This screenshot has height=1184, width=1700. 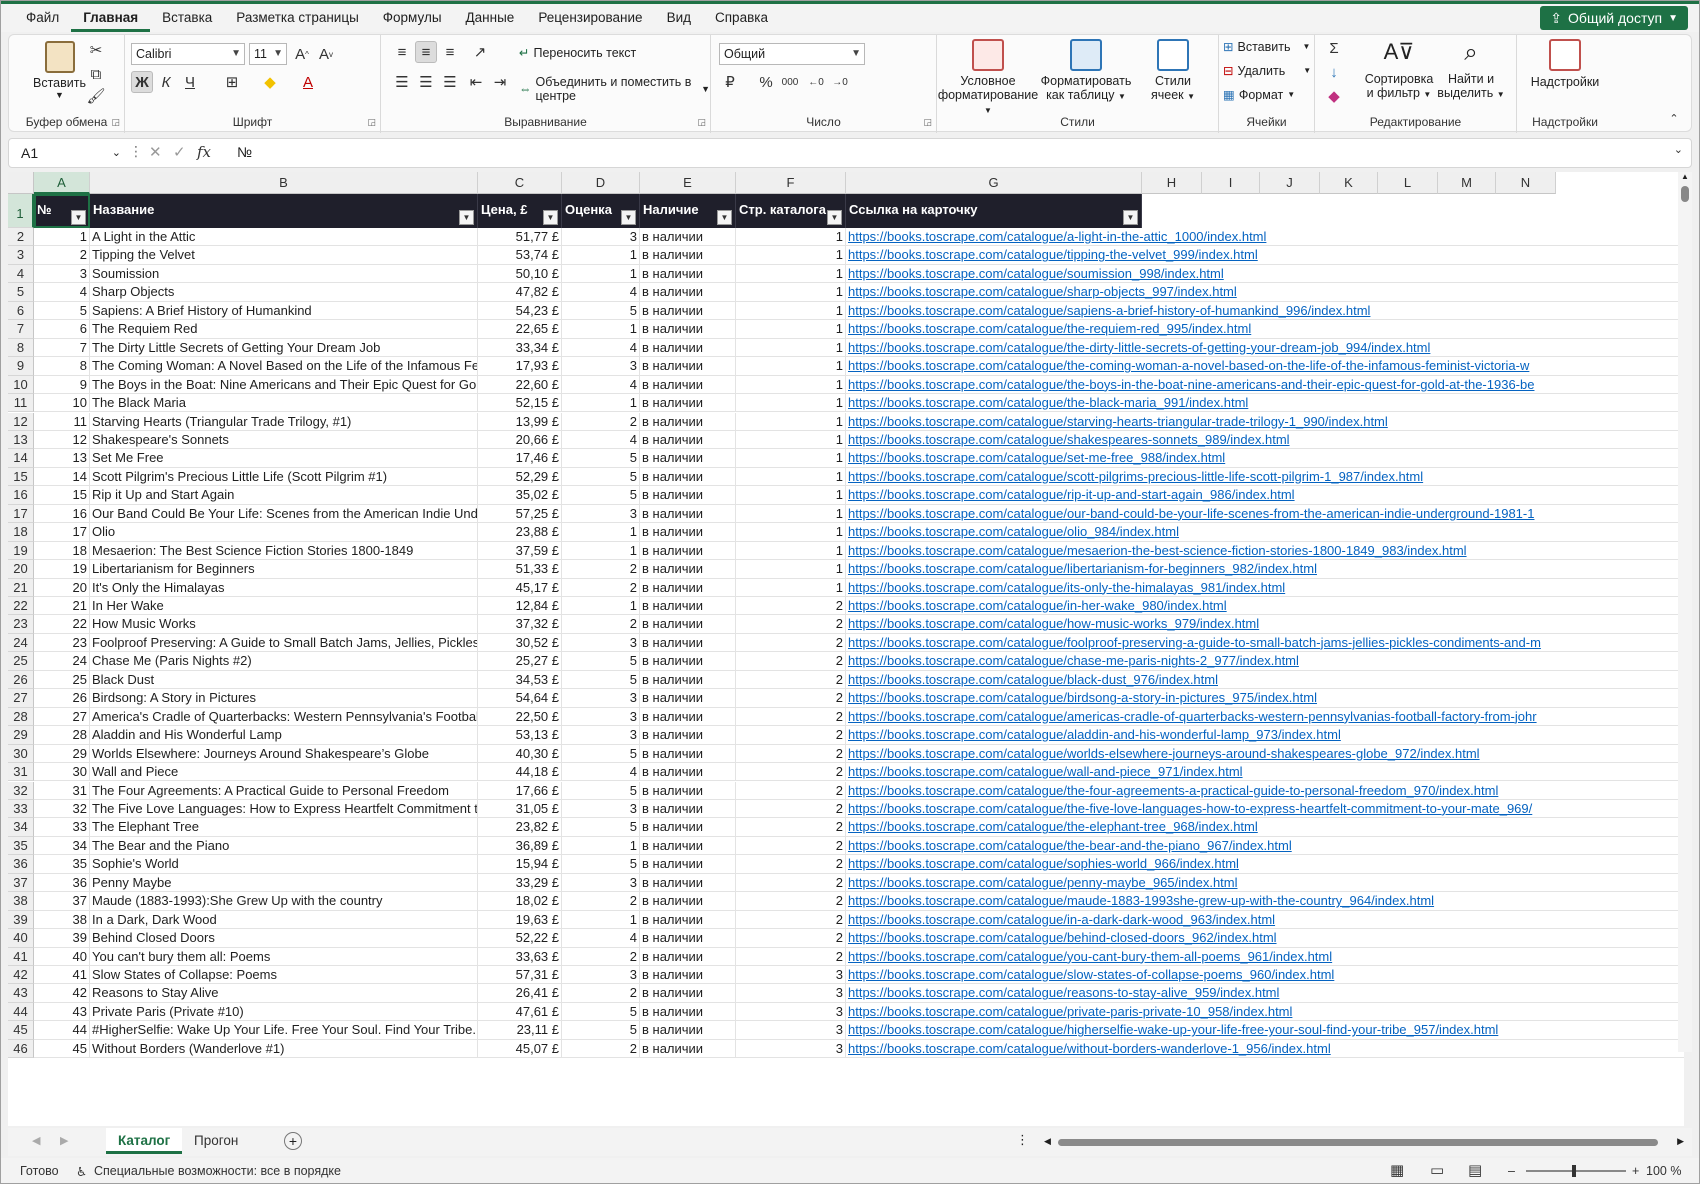 I want to click on table-cell: 3, so click(x=601, y=975).